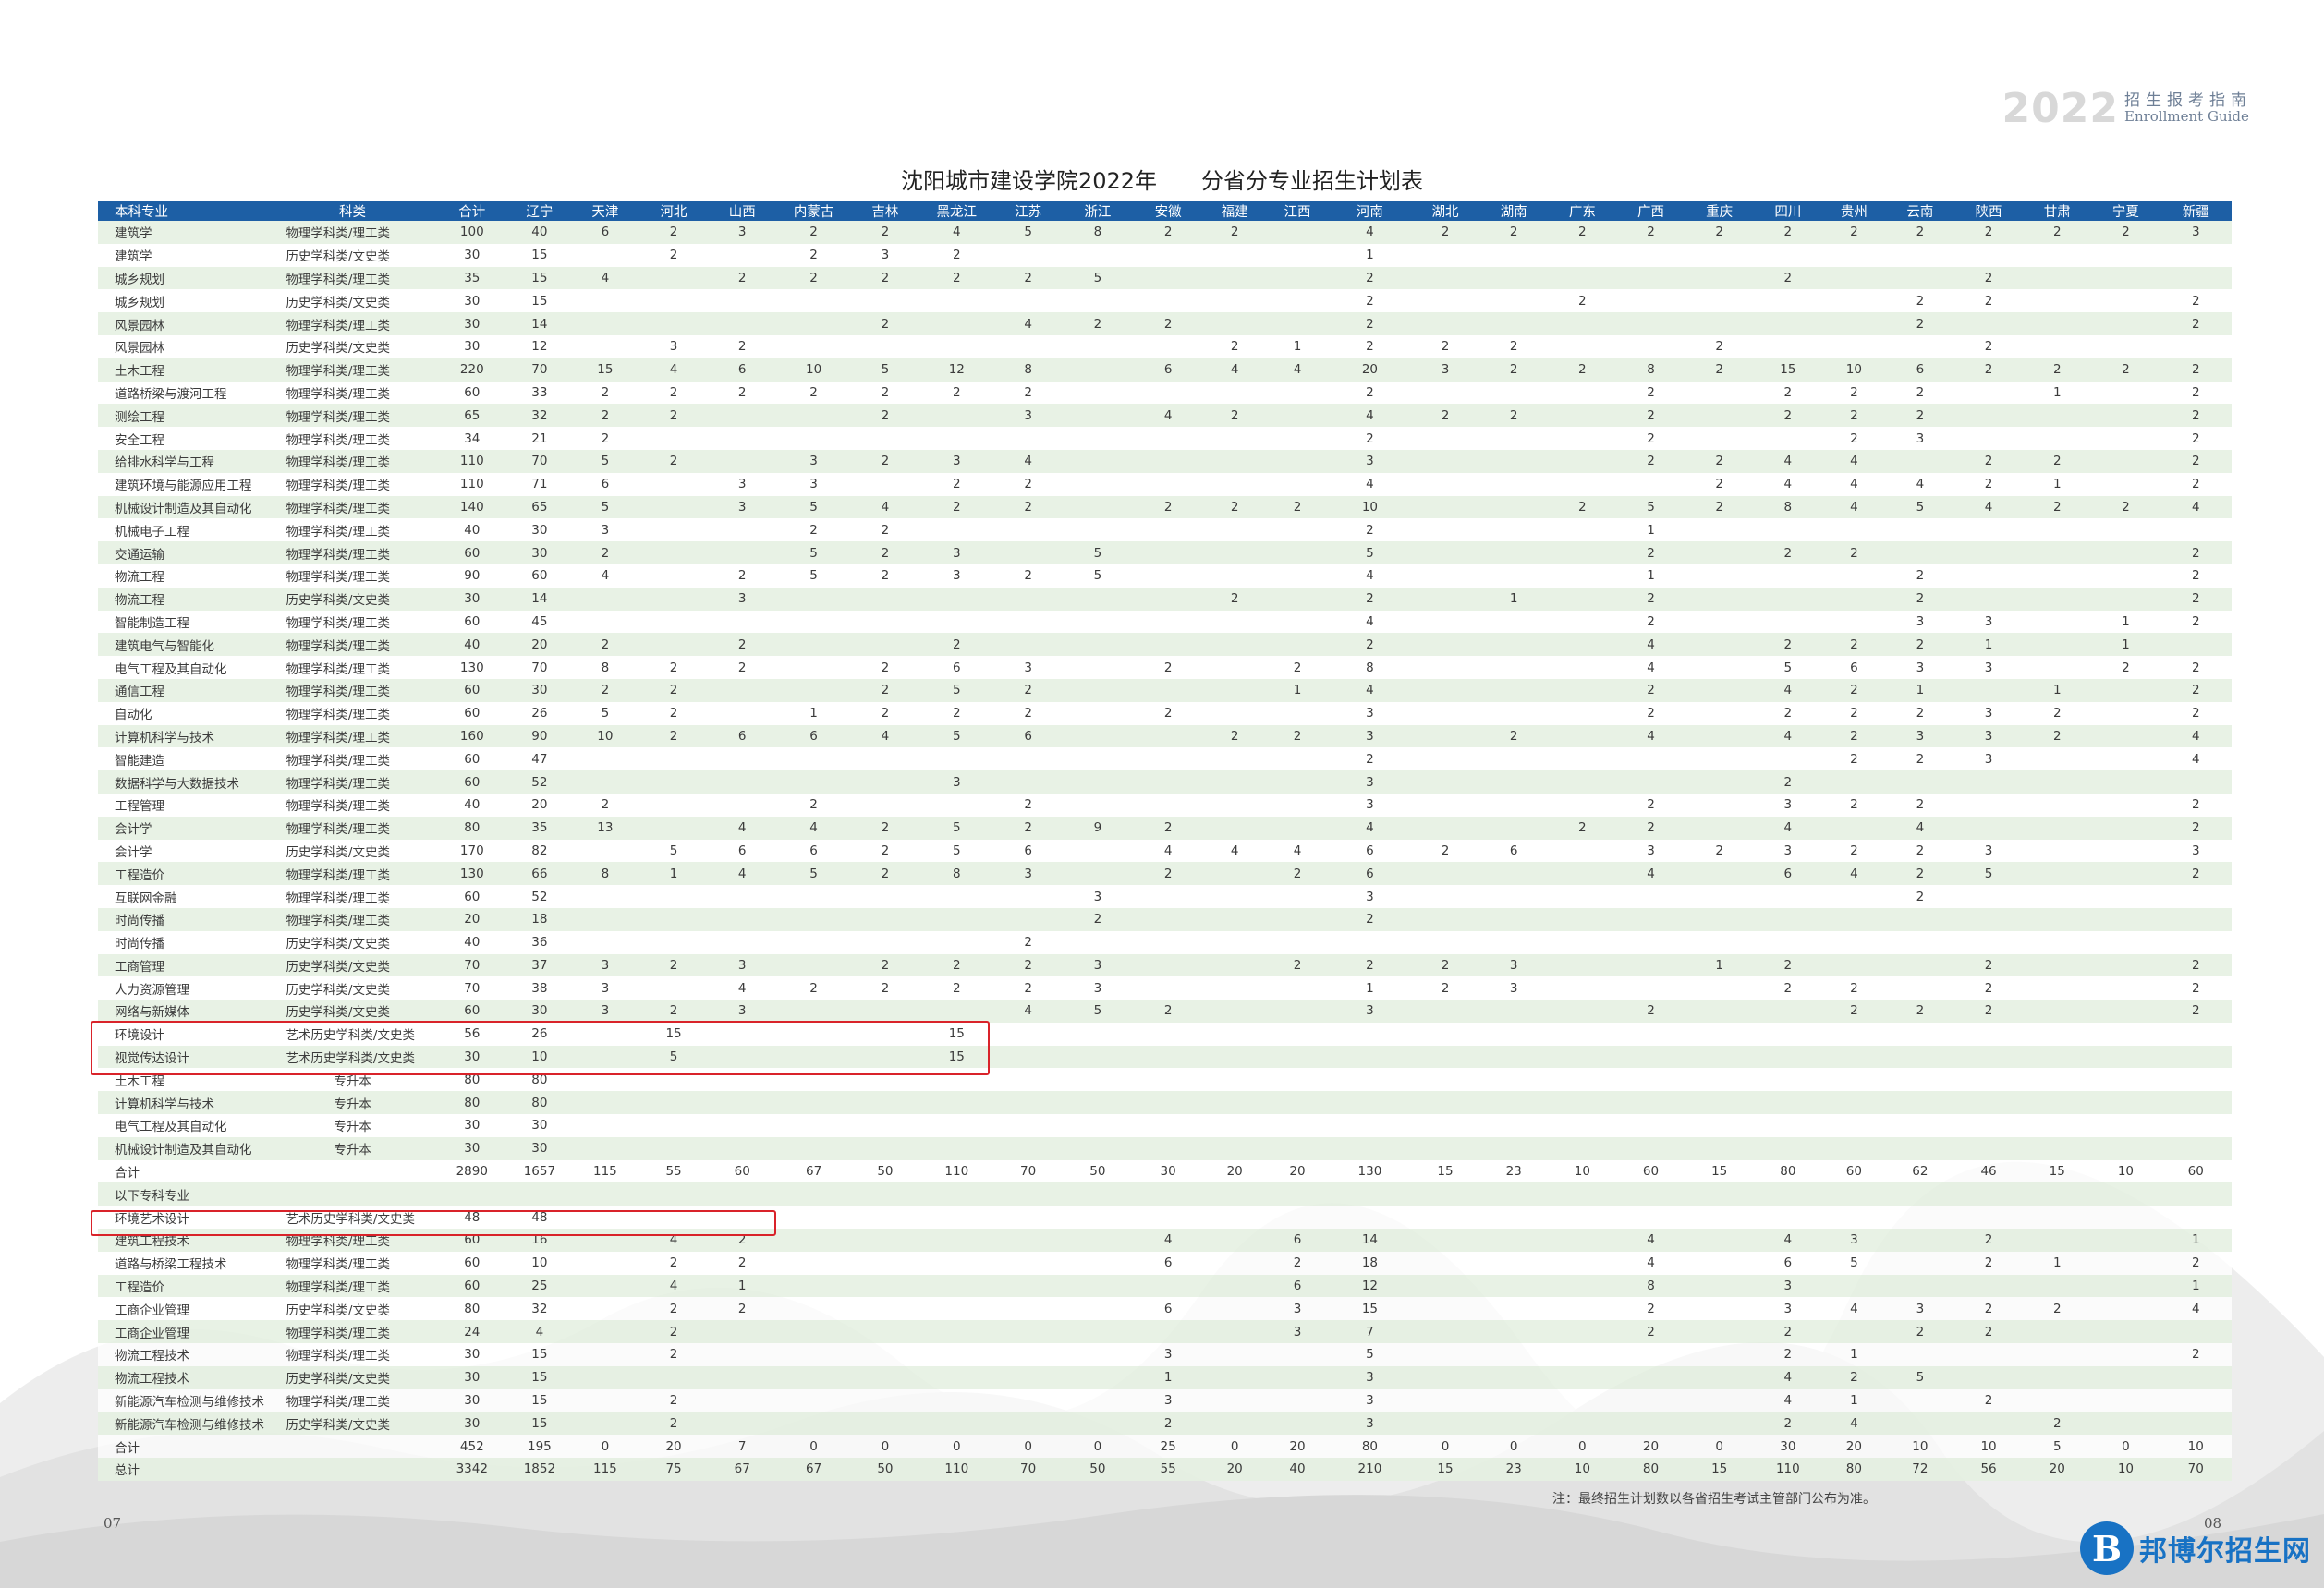  What do you see at coordinates (184, 1011) in the screenshot?
I see `major-cell: 网络与新媒体` at bounding box center [184, 1011].